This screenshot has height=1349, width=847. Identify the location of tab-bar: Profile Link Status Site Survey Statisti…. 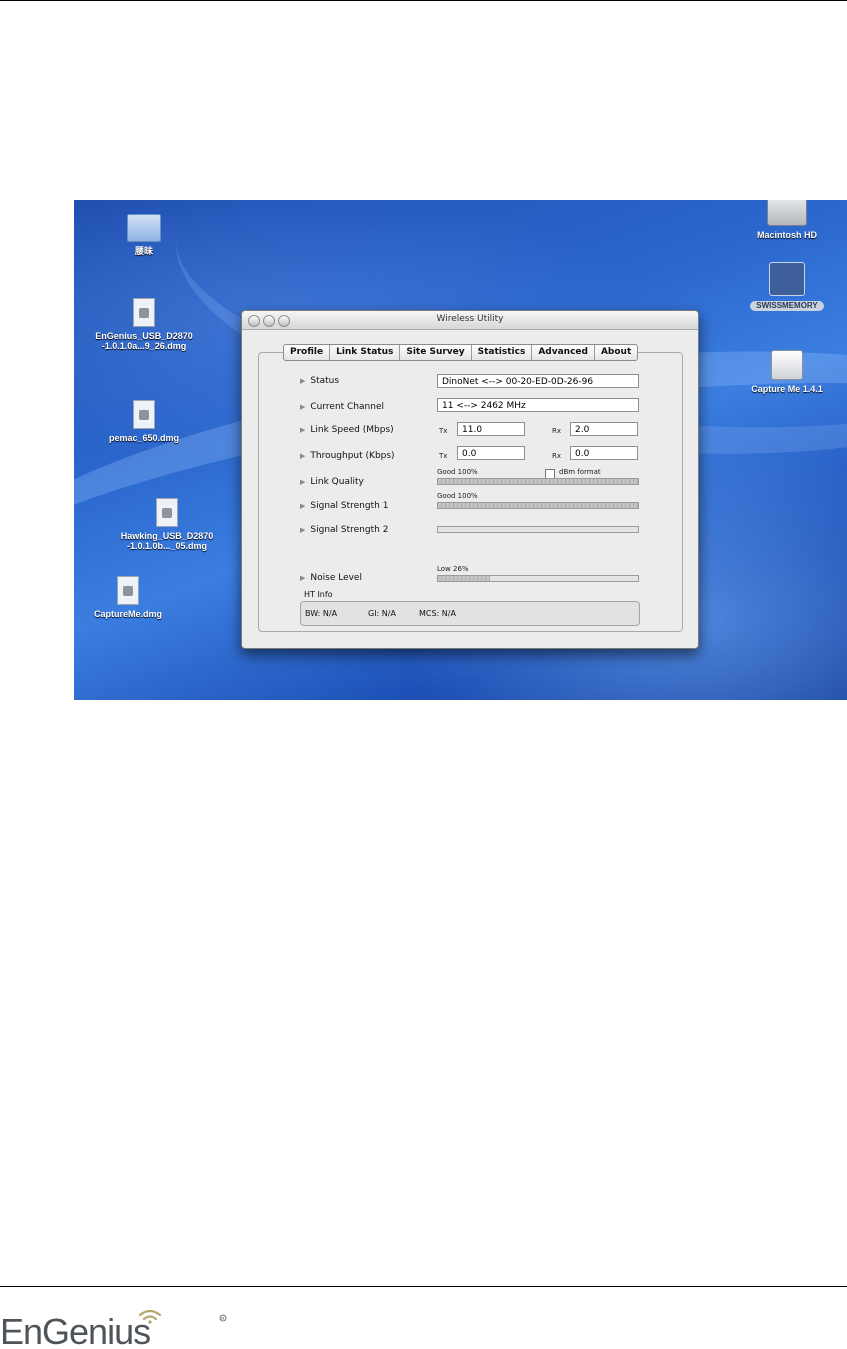
(461, 352).